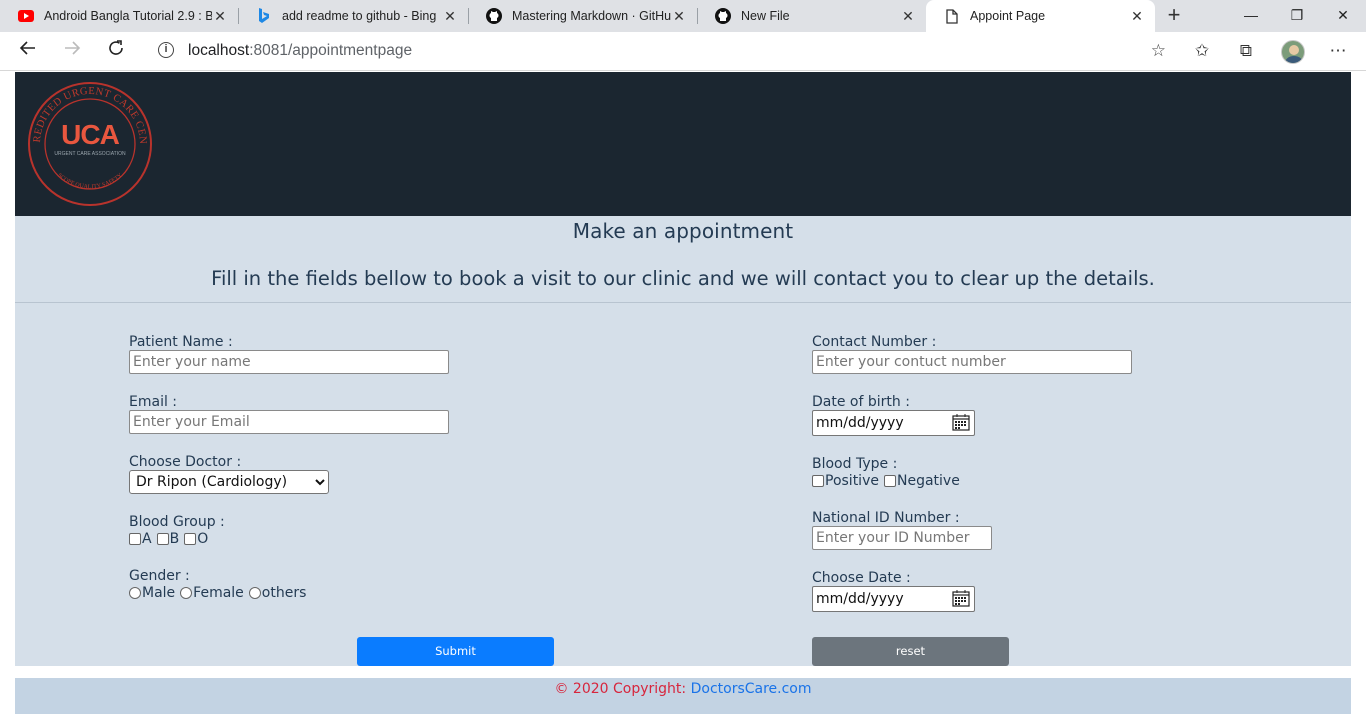  What do you see at coordinates (952, 16) in the screenshot?
I see `page-icon` at bounding box center [952, 16].